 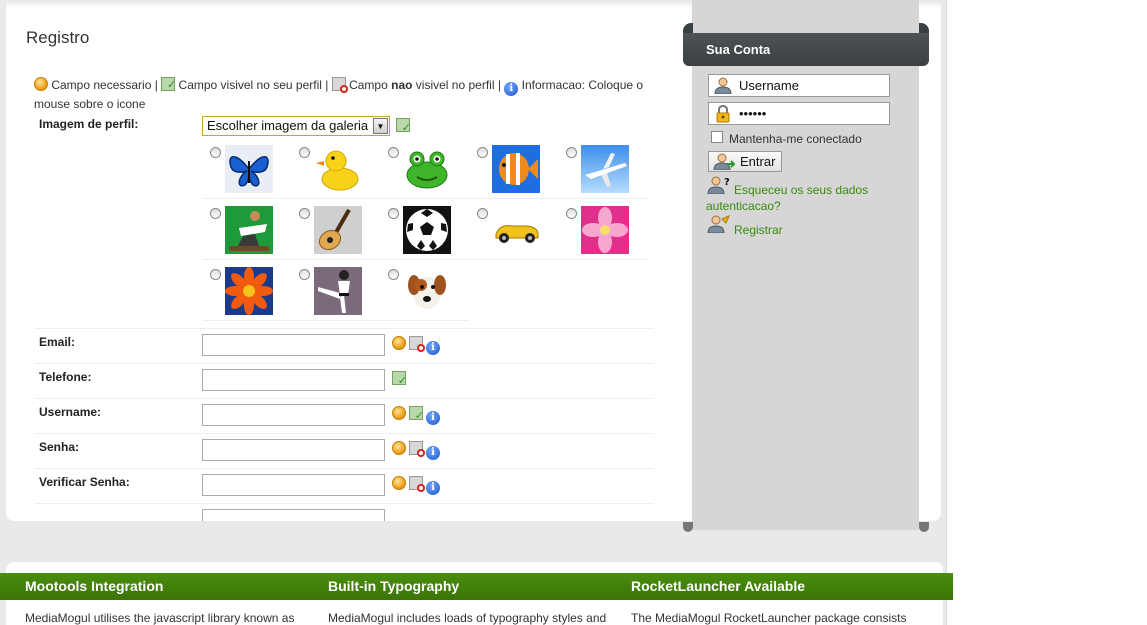 I want to click on gallery-option-race-car, so click(x=513, y=230).